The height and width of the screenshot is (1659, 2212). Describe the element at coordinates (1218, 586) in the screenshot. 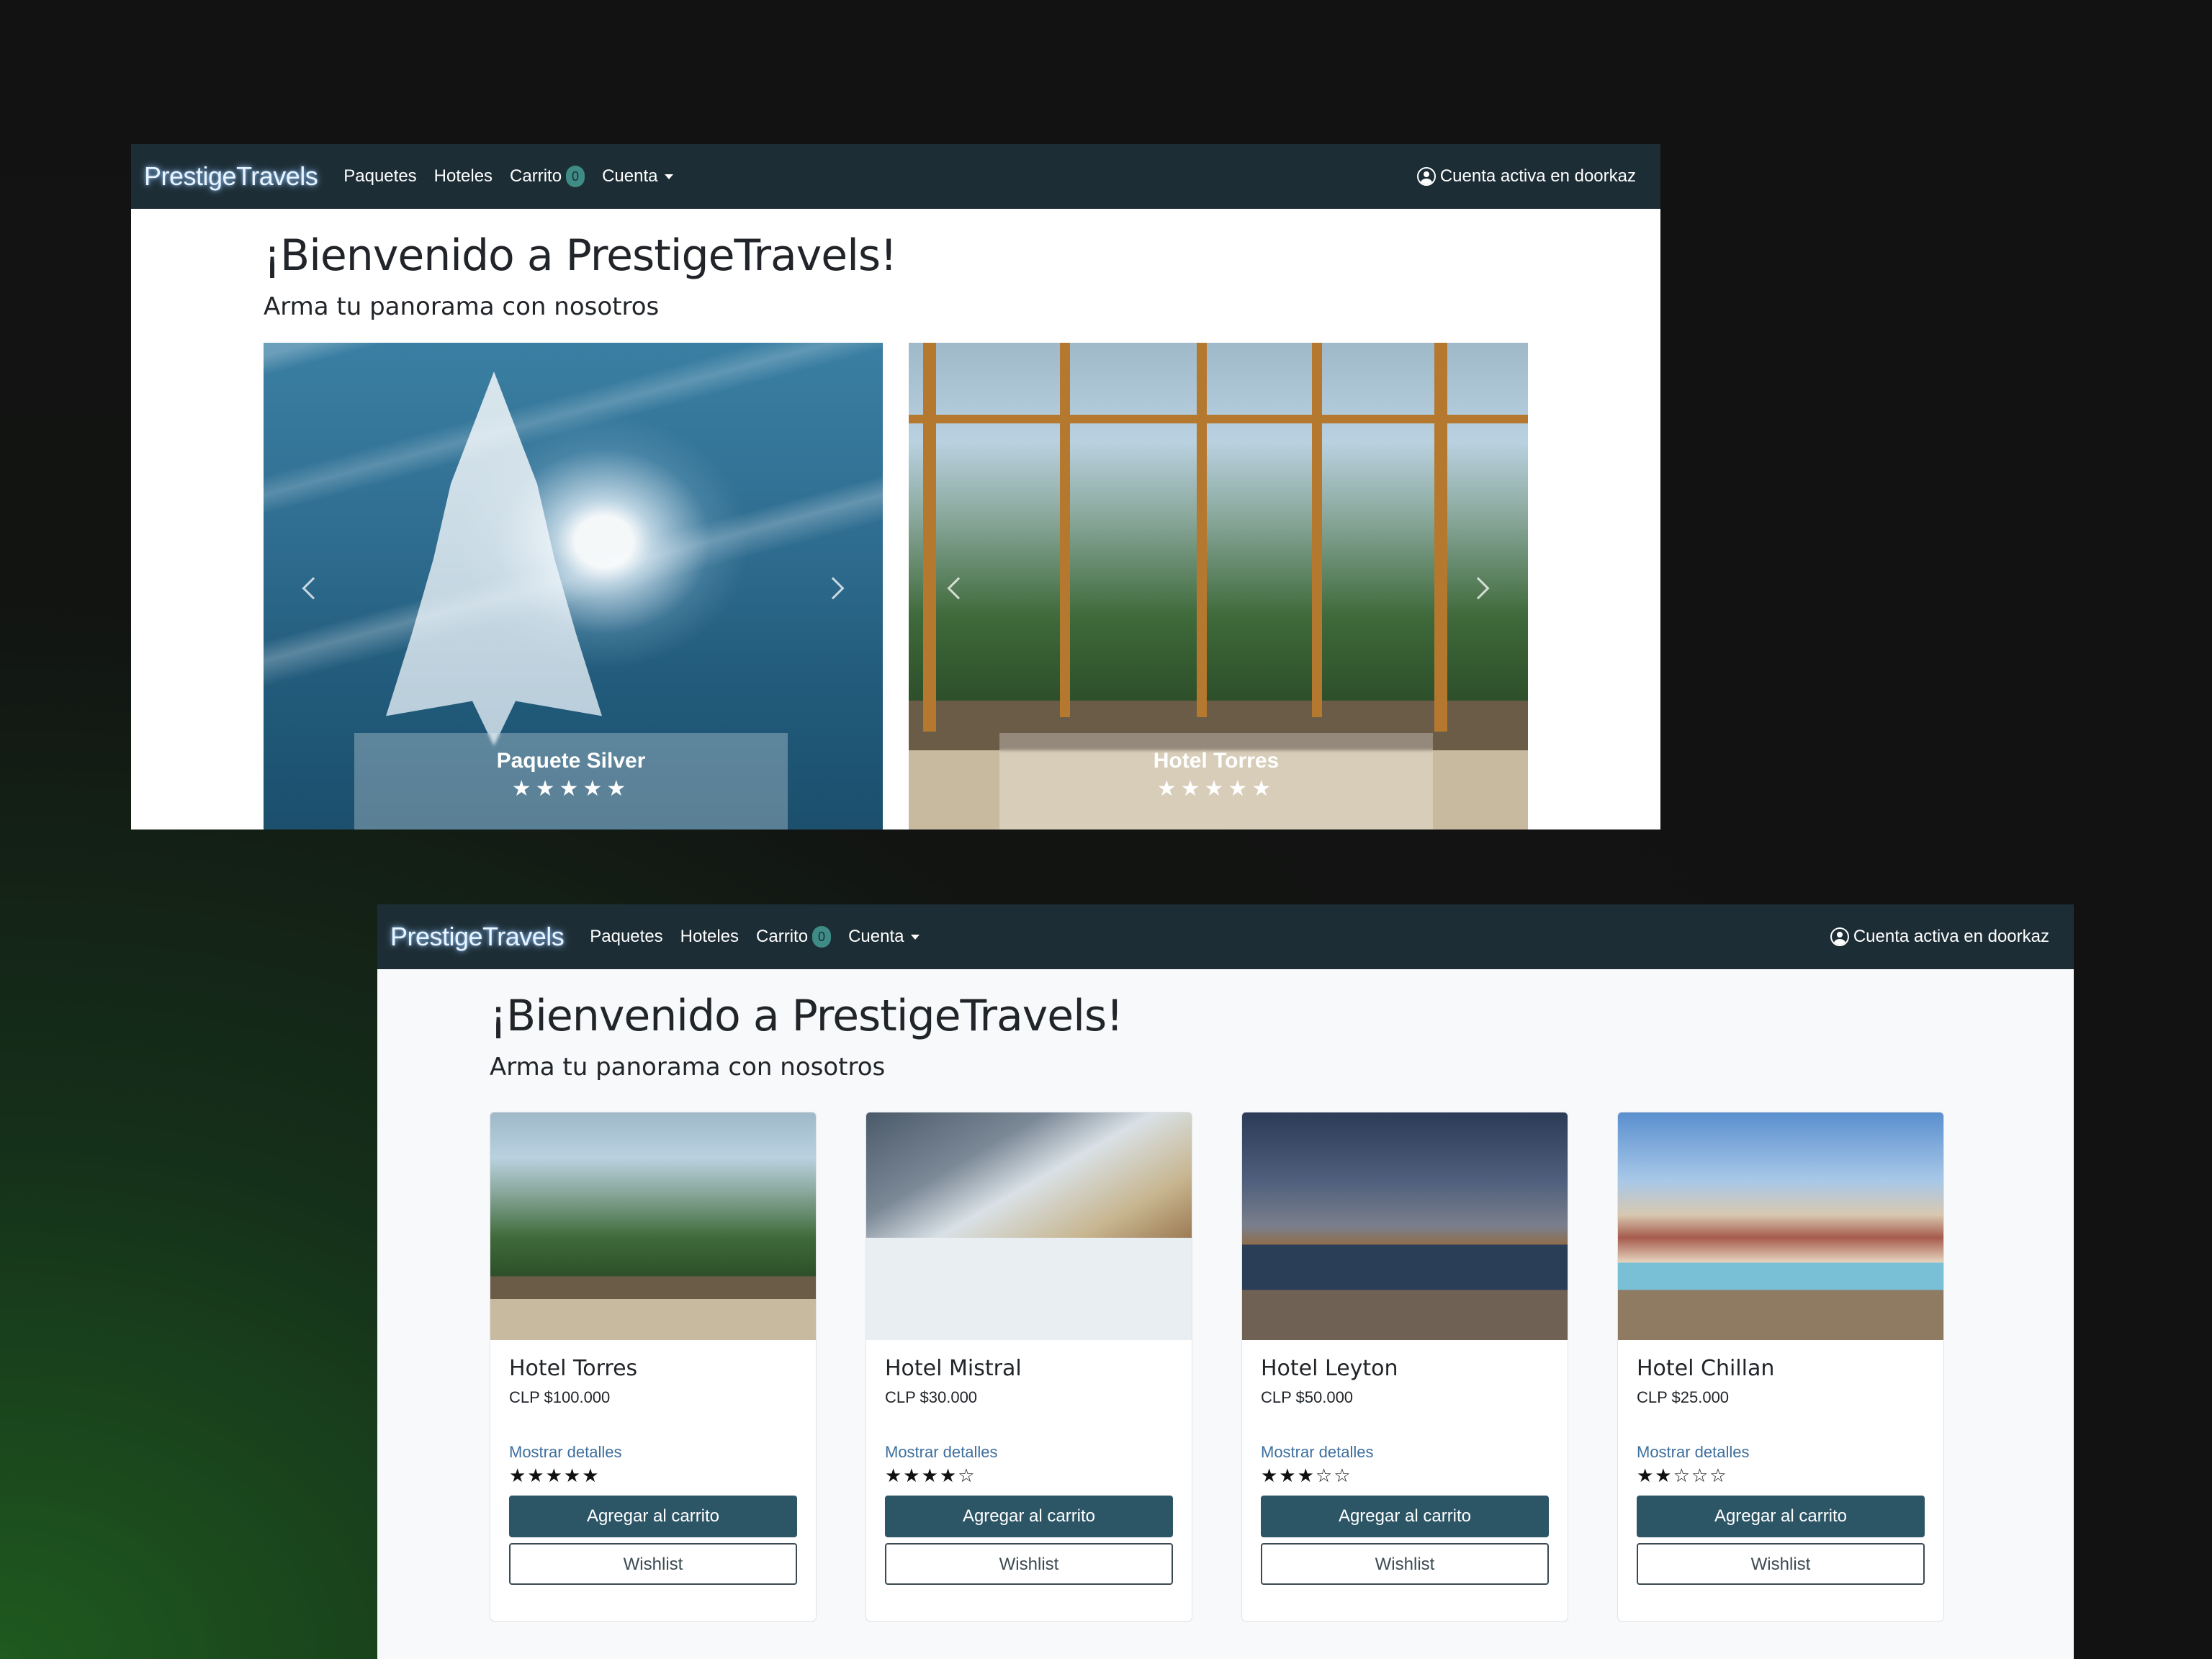

I see `carousel-hoteles: Hotel Torres ★★★★★` at that location.